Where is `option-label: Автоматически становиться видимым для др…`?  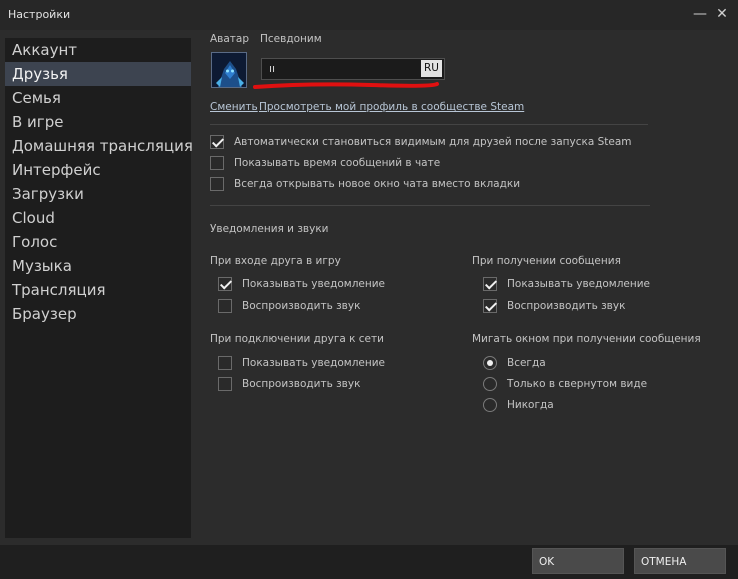 option-label: Автоматически становиться видимым для др… is located at coordinates (433, 142).